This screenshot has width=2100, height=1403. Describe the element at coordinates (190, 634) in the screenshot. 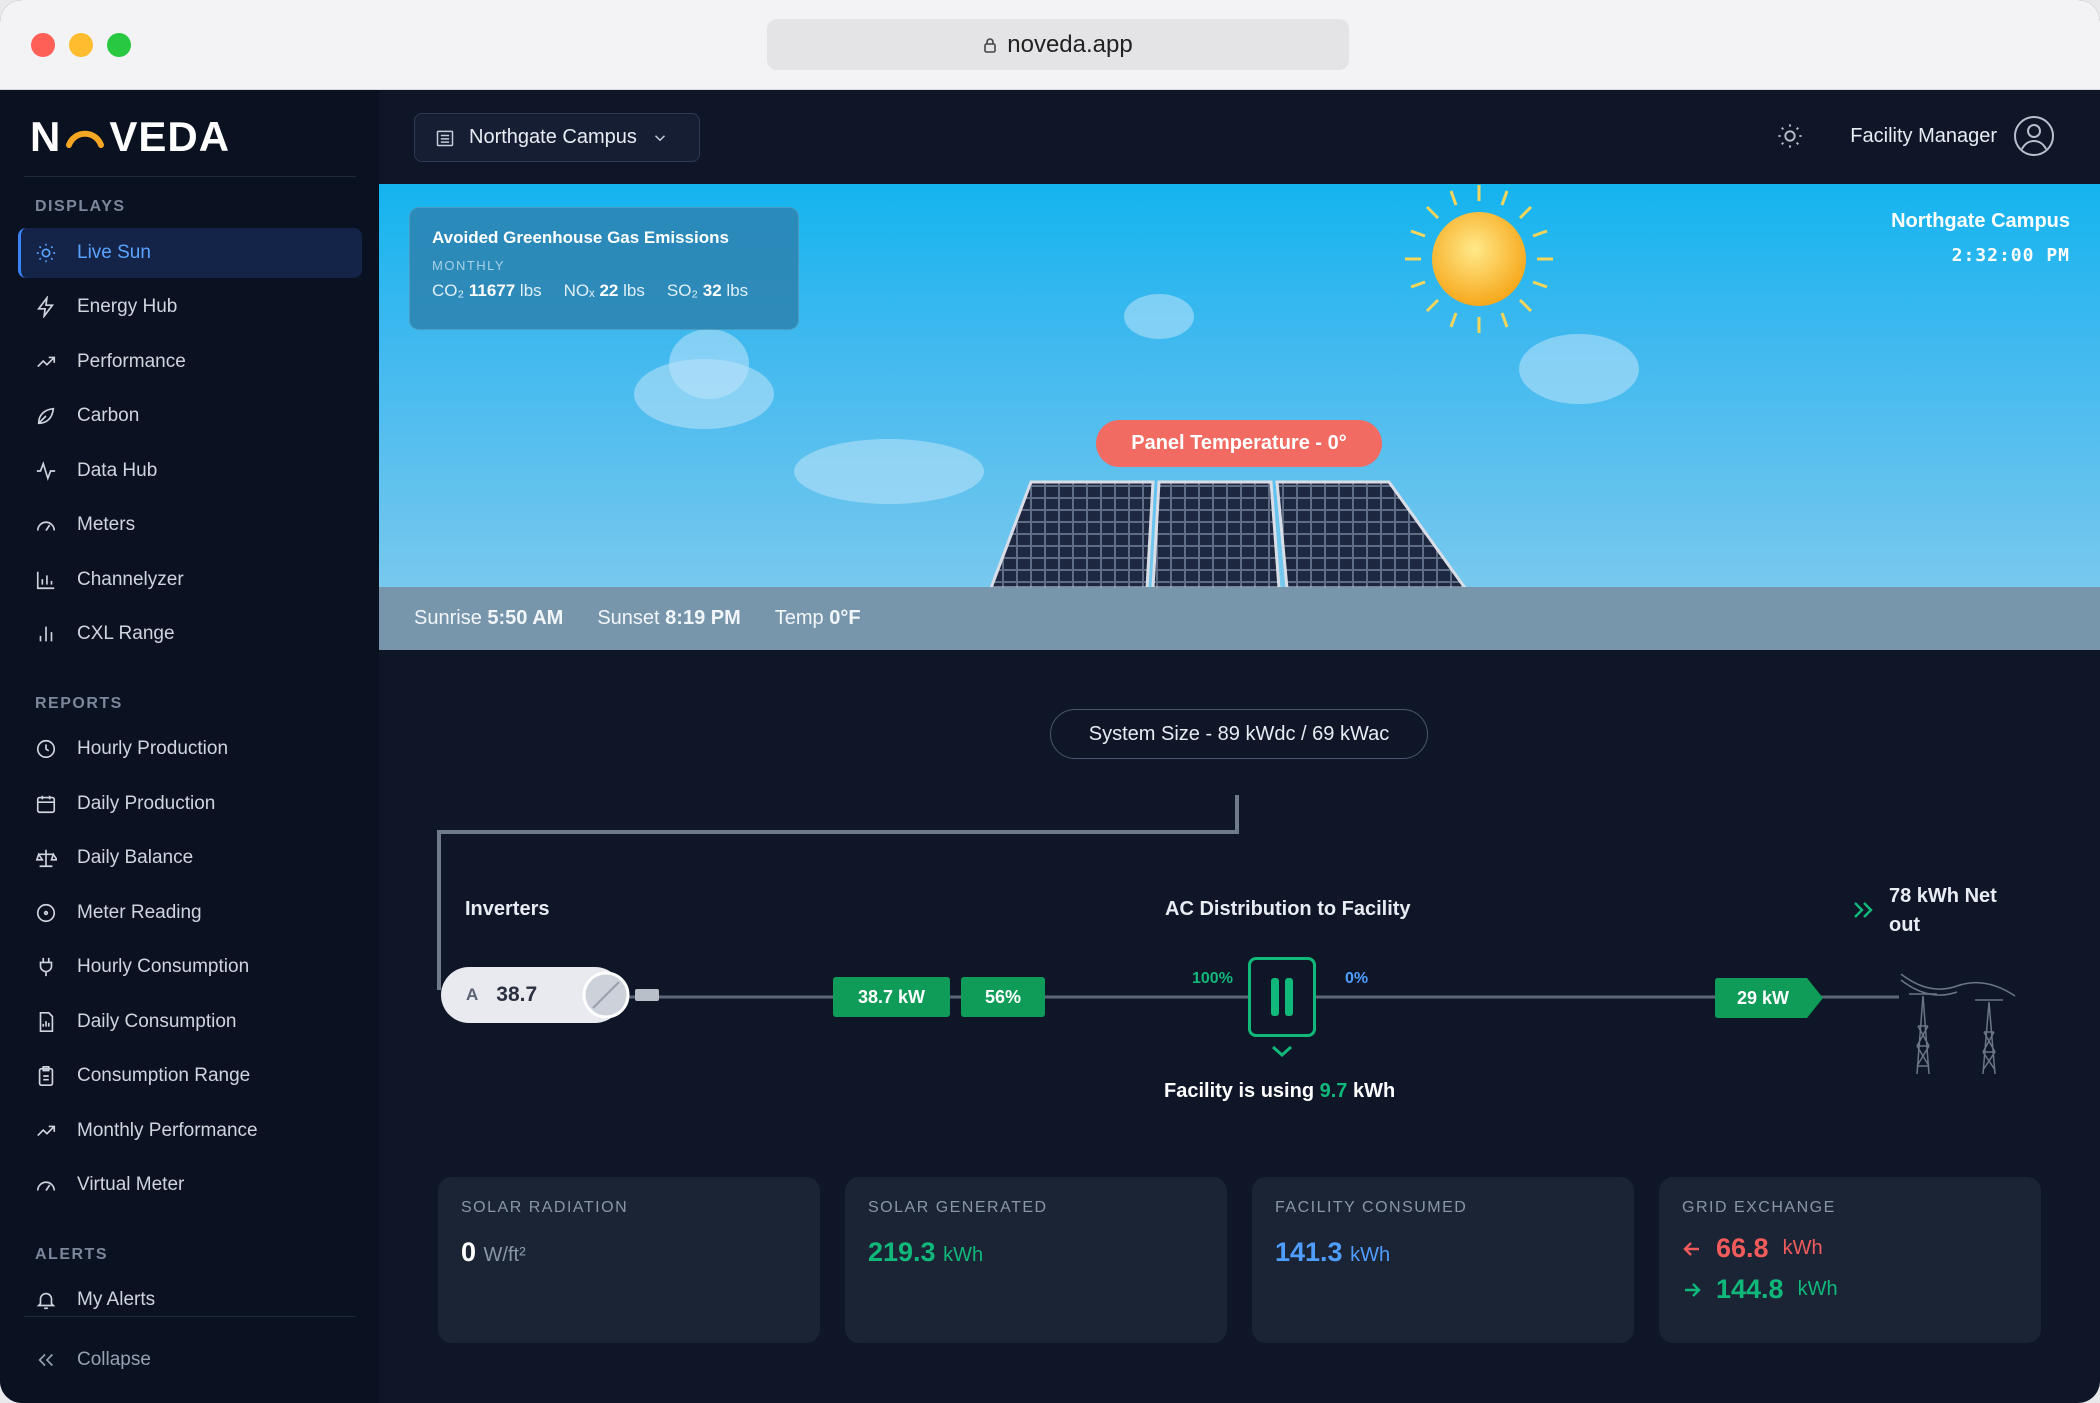

I see `nav-cxl-range: CXL Range` at that location.